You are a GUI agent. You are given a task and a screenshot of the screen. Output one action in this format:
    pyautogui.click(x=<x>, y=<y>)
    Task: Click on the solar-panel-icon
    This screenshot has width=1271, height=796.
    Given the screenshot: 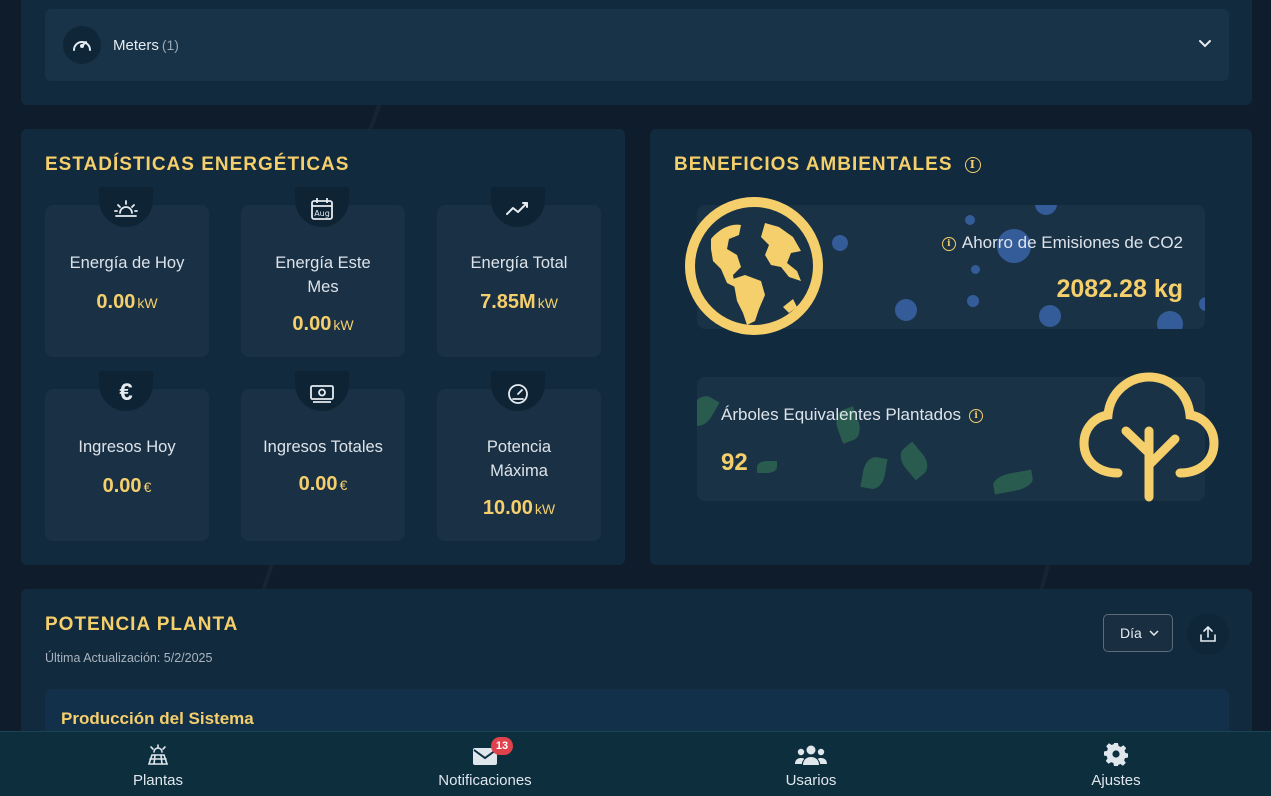 What is the action you would take?
    pyautogui.click(x=158, y=750)
    